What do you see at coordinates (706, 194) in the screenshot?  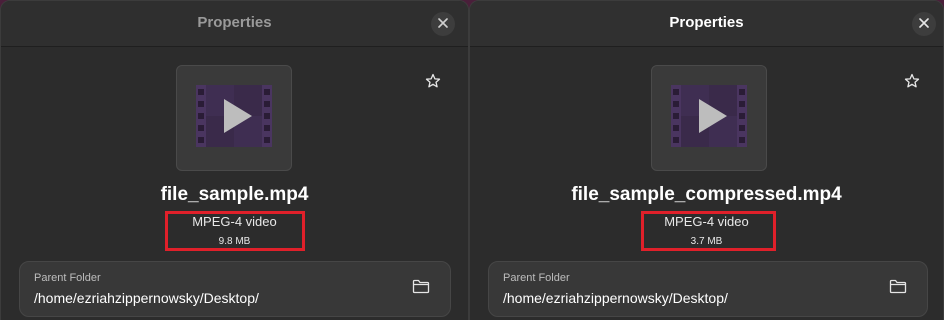 I see `file-name: file_sample_compressed.mp4` at bounding box center [706, 194].